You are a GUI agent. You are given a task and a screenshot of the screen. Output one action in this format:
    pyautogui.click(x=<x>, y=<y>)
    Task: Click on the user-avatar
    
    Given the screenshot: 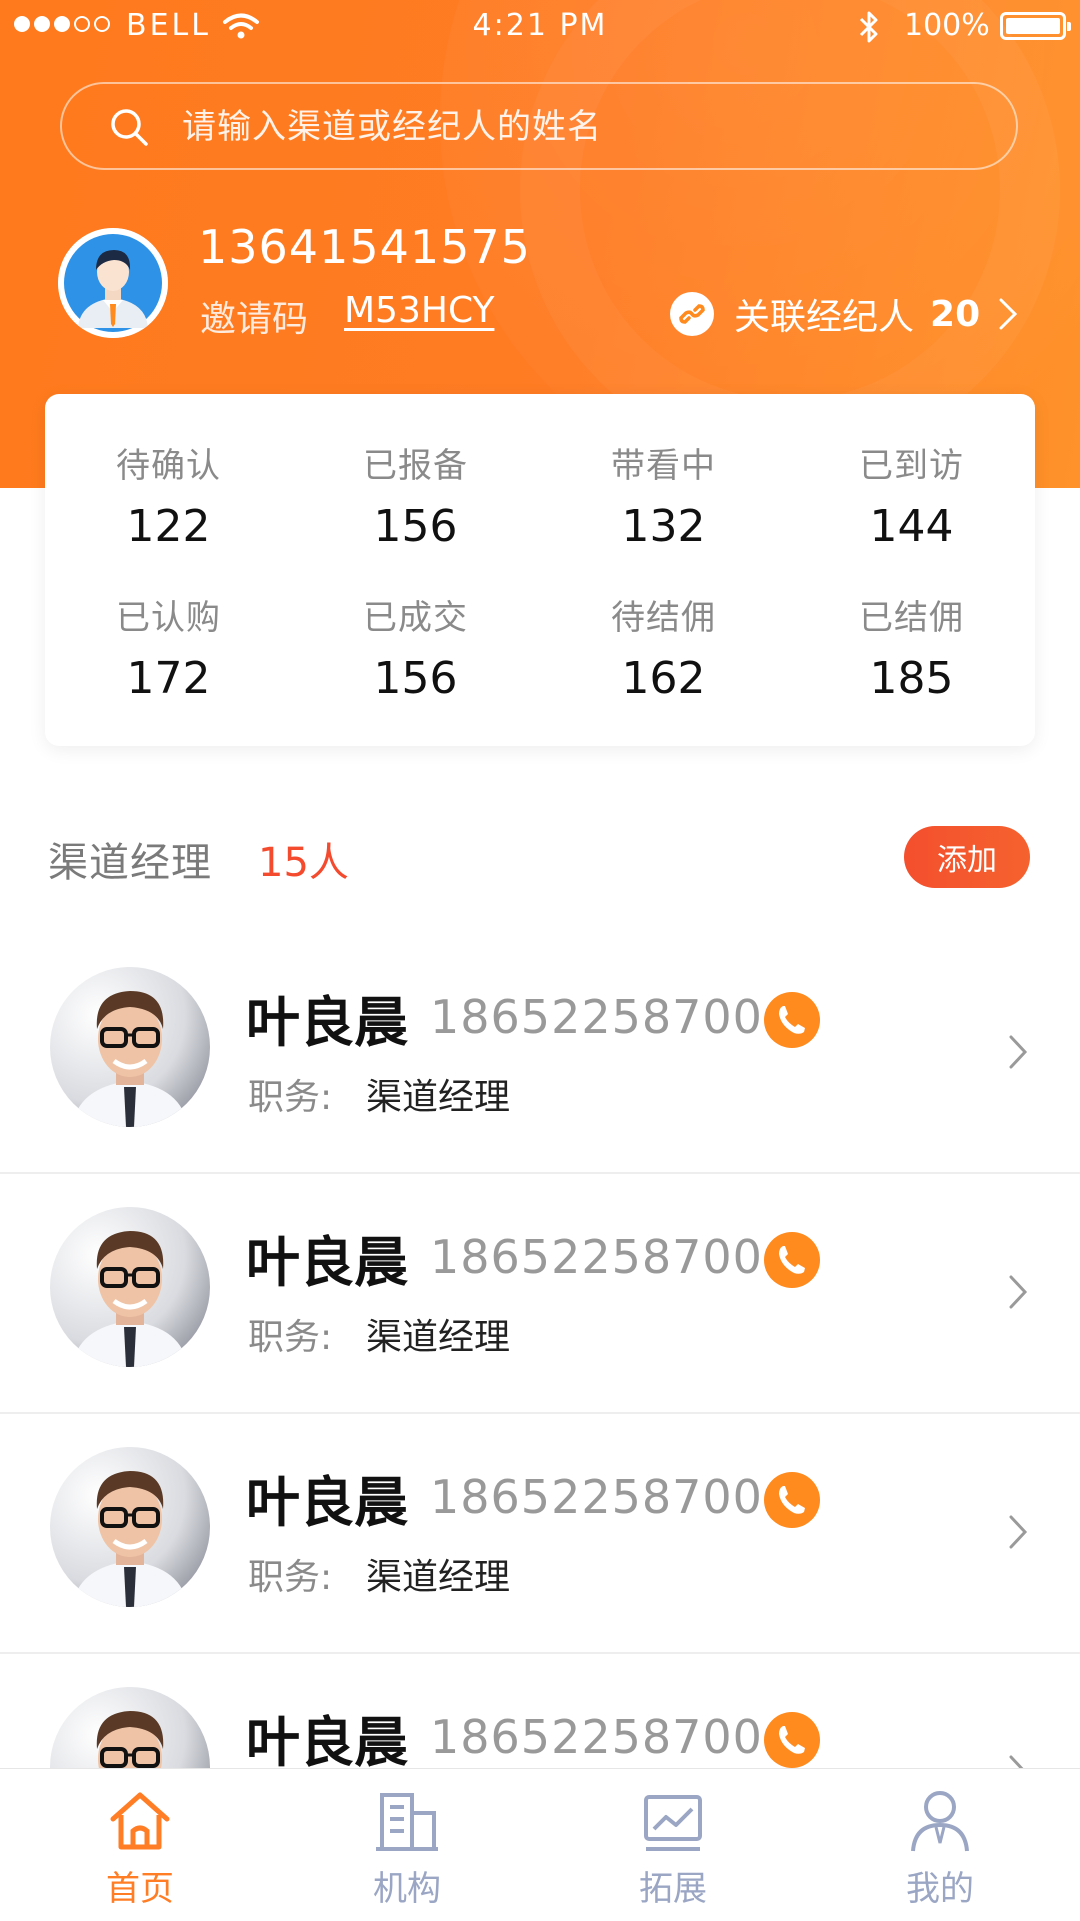 What is the action you would take?
    pyautogui.click(x=113, y=283)
    